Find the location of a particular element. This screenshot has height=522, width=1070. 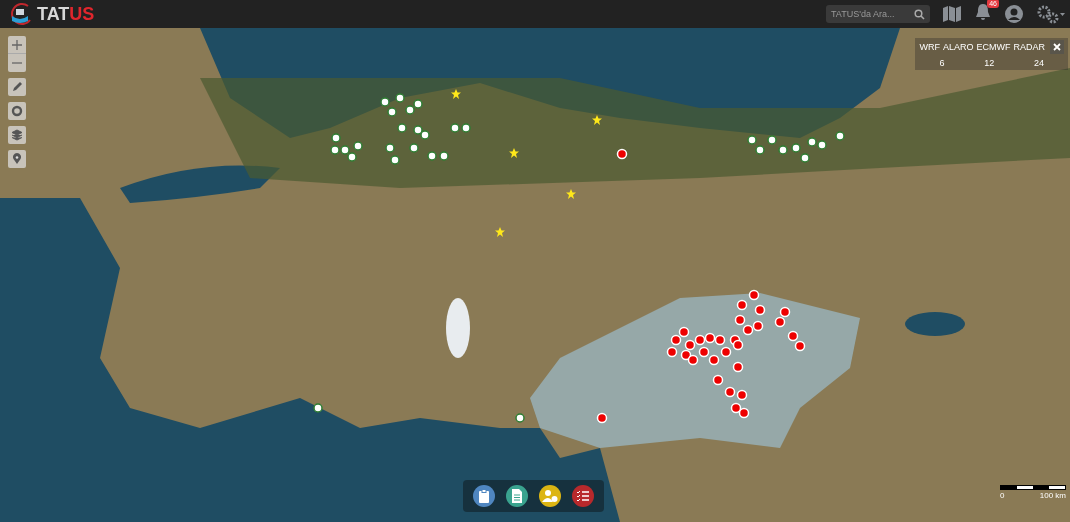

settings-icon is located at coordinates (1051, 14).